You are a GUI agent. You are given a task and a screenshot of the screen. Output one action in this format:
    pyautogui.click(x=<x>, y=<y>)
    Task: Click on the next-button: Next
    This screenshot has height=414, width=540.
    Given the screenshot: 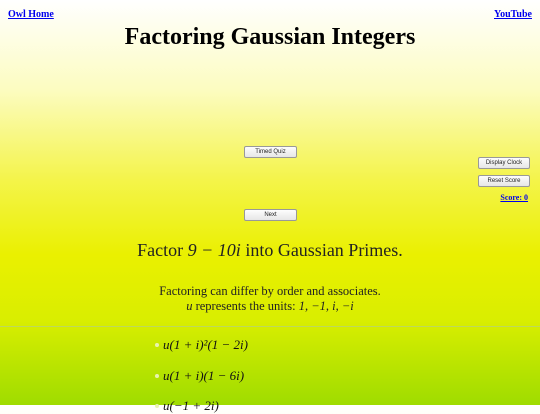 What is the action you would take?
    pyautogui.click(x=270, y=215)
    